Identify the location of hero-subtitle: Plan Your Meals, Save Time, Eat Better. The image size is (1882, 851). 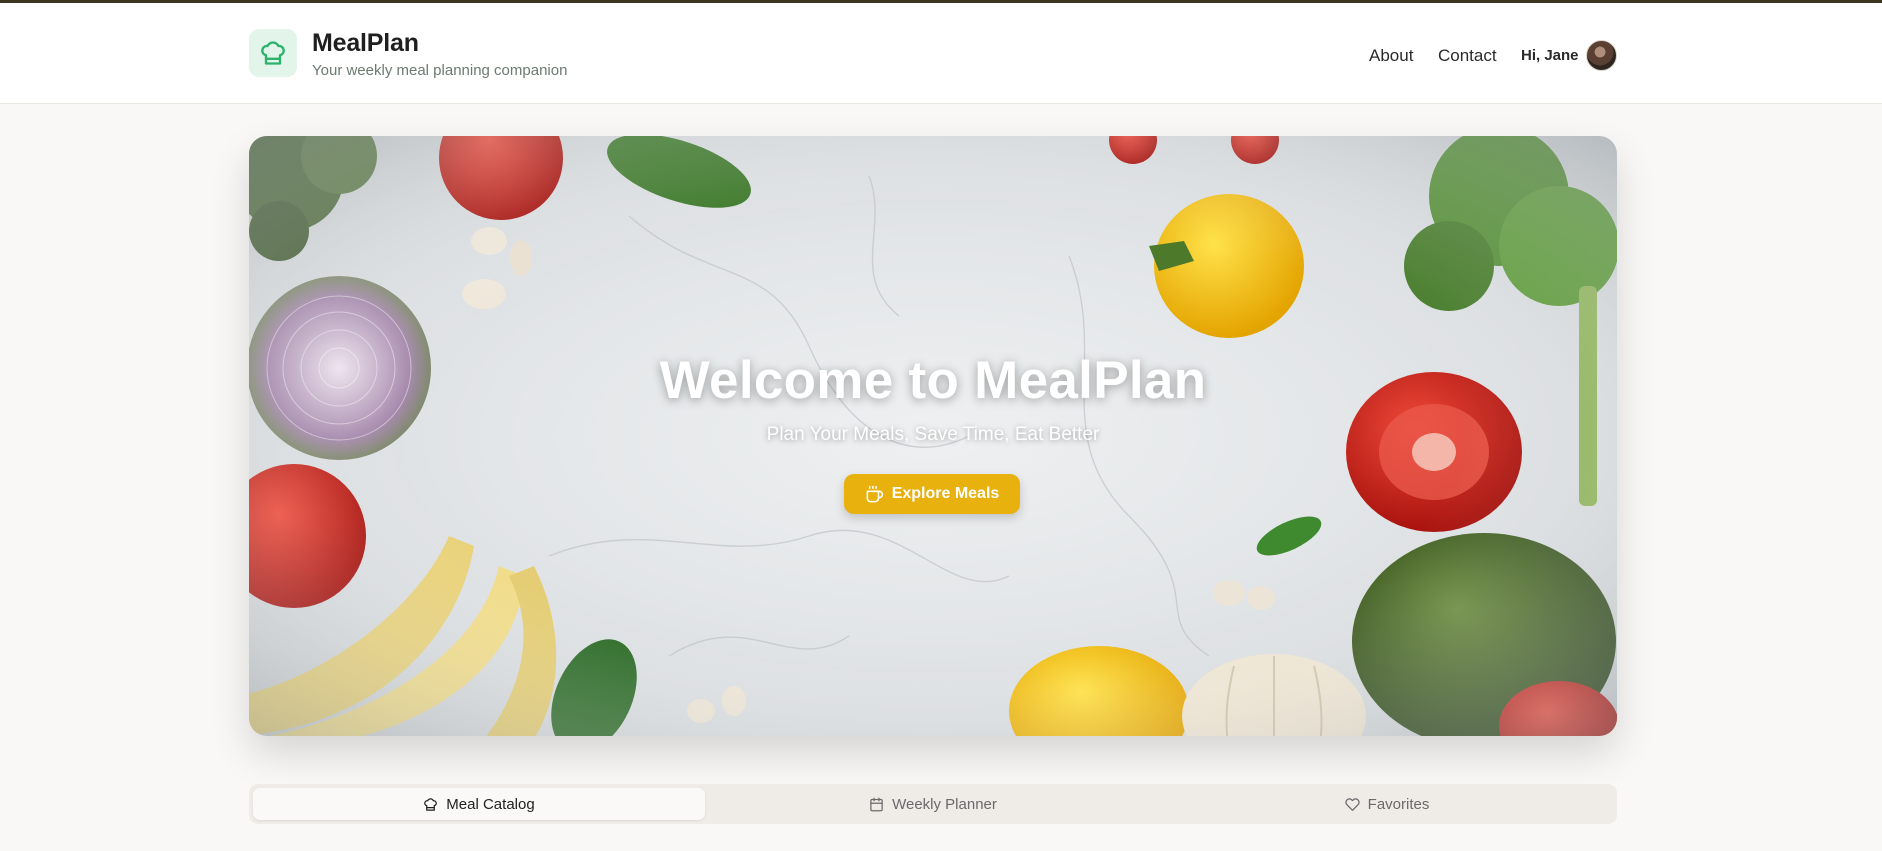
(933, 434).